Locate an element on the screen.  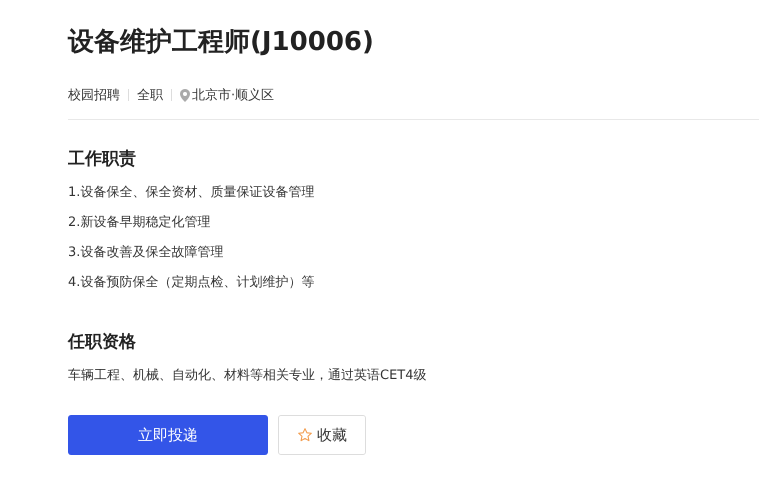
description-line: 车辆工程、机械、自动化、材料等相关专业，通过英语CET4级 is located at coordinates (248, 376).